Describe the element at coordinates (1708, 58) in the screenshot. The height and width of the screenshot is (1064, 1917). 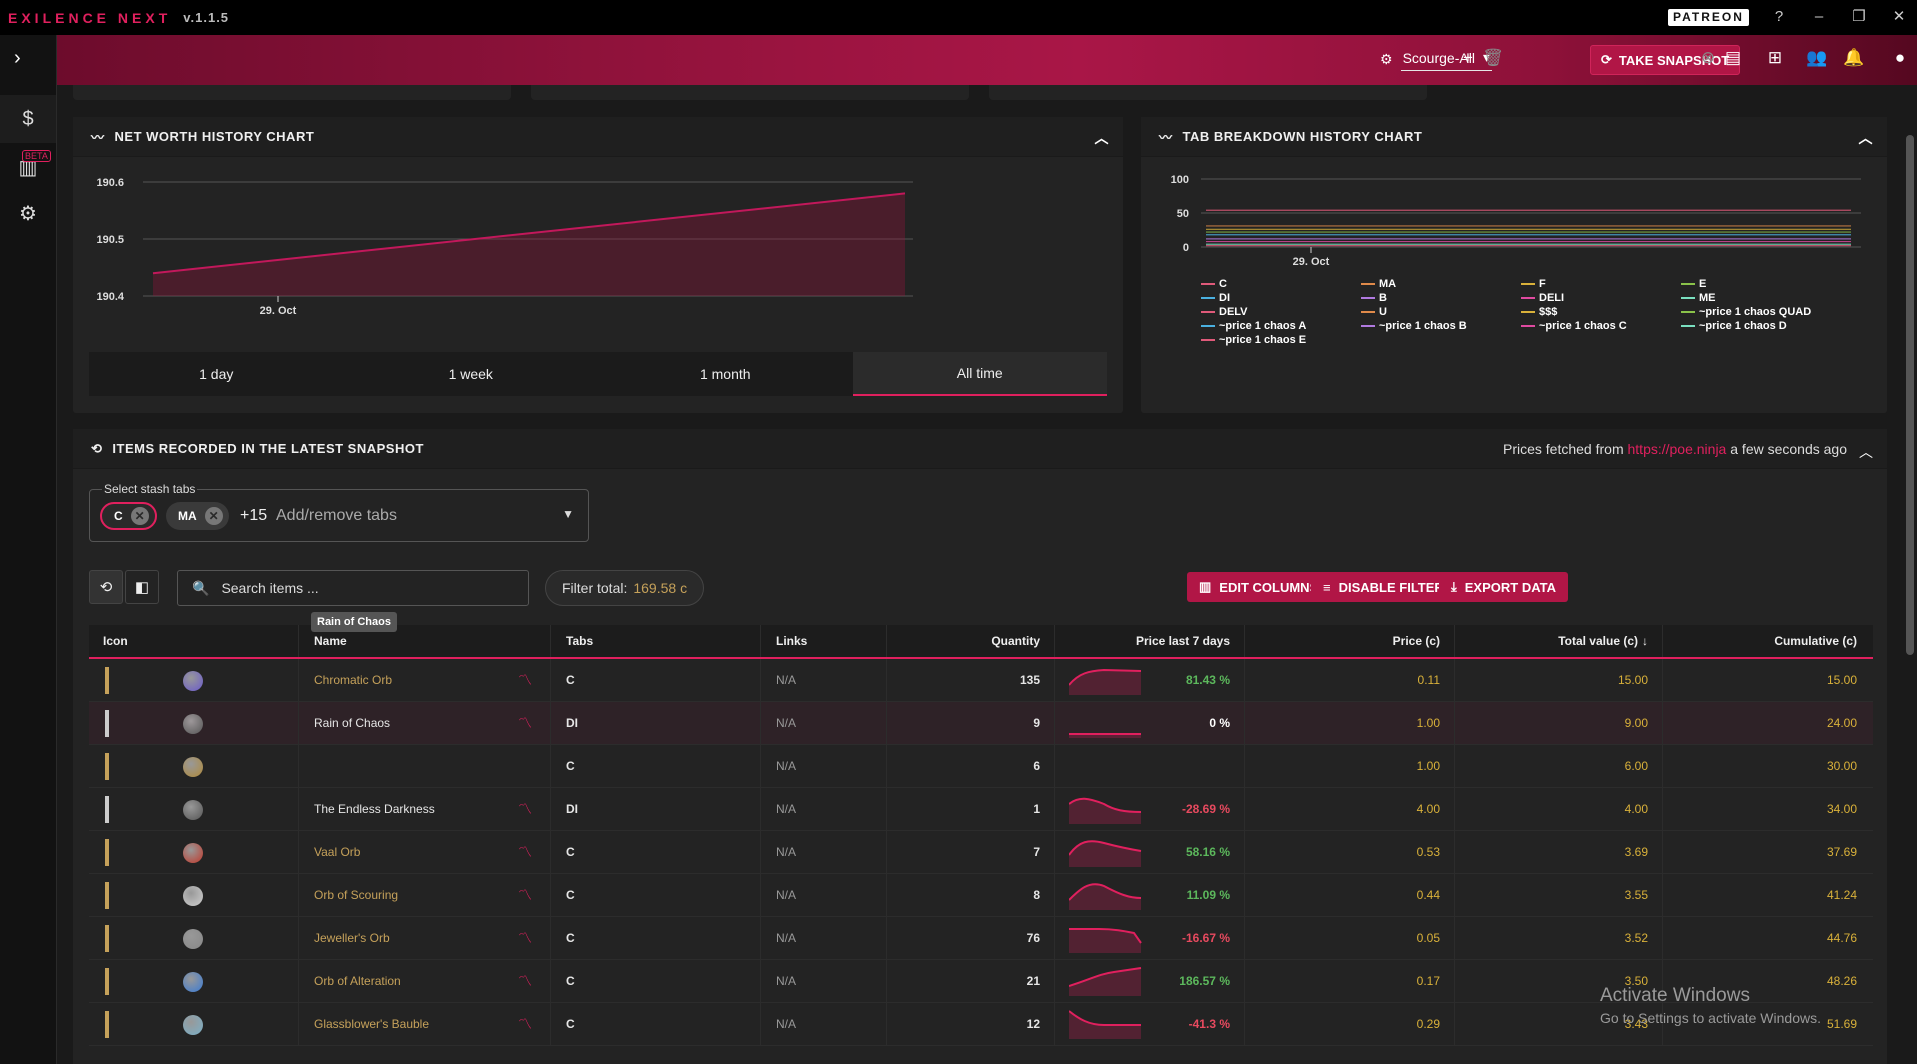
I see `cancel-snapshot-icon: ⊗` at that location.